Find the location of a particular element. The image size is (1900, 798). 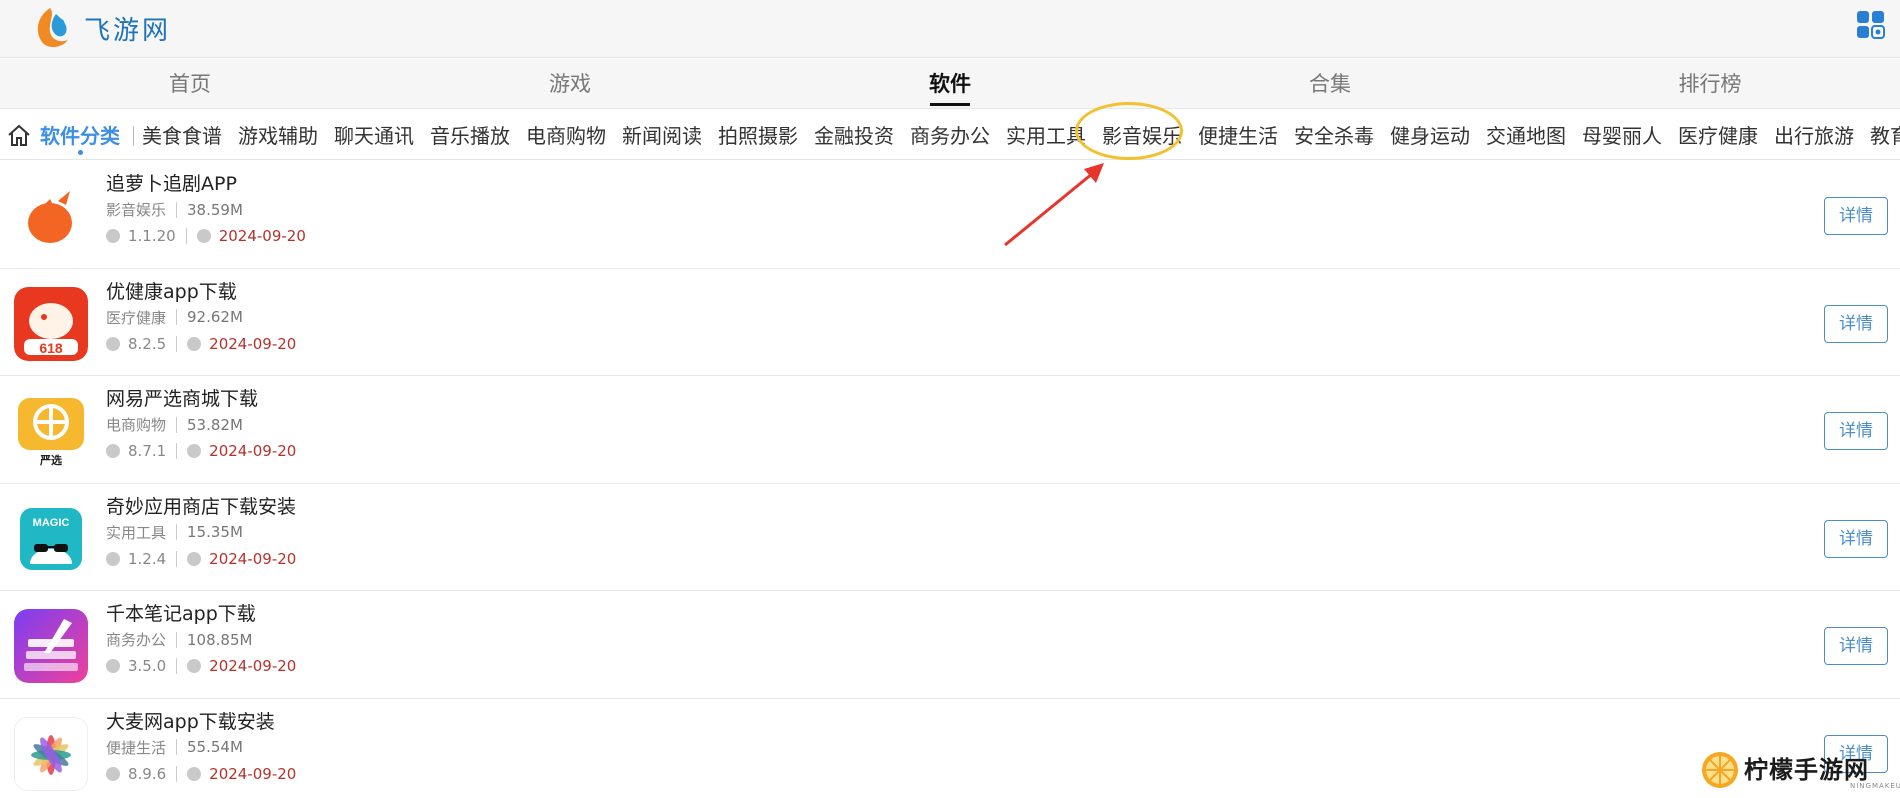

app-size: 53.82M is located at coordinates (215, 424).